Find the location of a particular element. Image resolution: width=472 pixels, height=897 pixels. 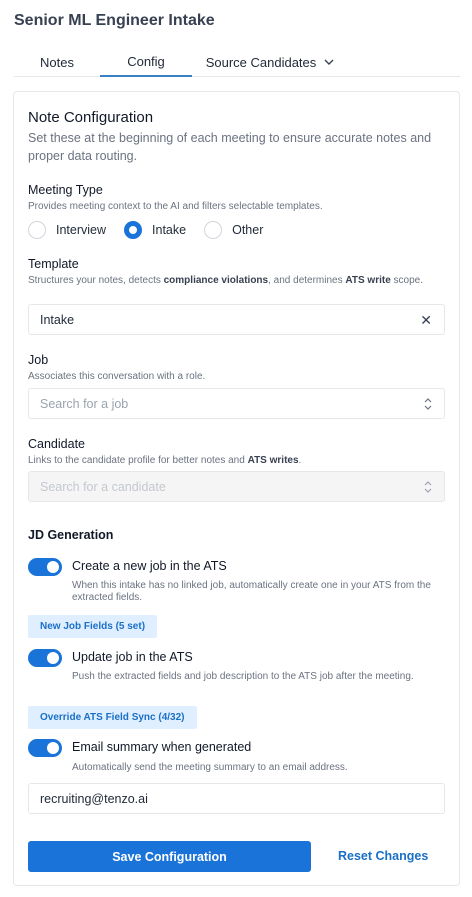

section-title: Note Configuration is located at coordinates (91, 117).